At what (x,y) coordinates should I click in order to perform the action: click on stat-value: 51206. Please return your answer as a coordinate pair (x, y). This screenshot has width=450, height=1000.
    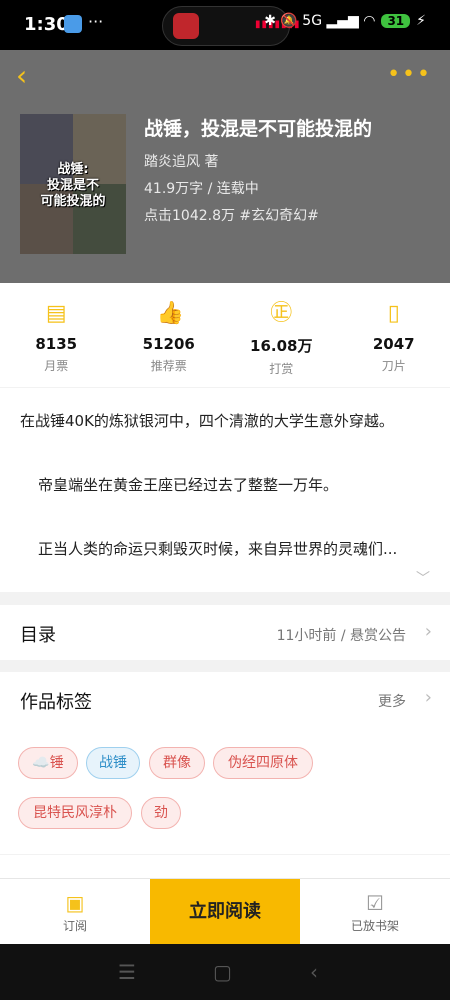
    Looking at the image, I should click on (168, 344).